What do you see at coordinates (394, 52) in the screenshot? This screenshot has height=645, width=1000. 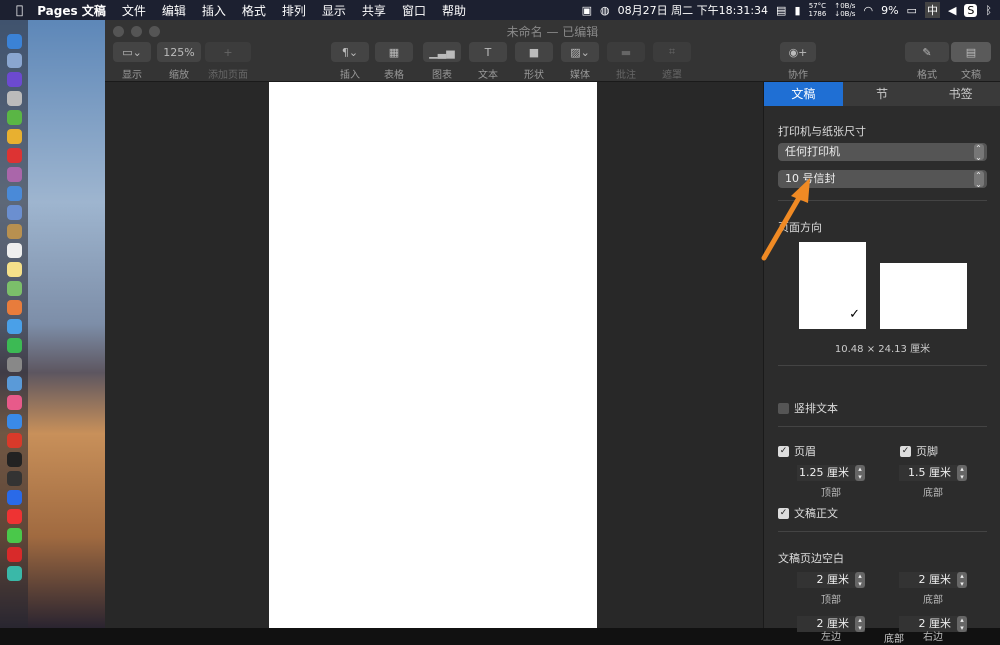 I see `table-icon: ▦` at bounding box center [394, 52].